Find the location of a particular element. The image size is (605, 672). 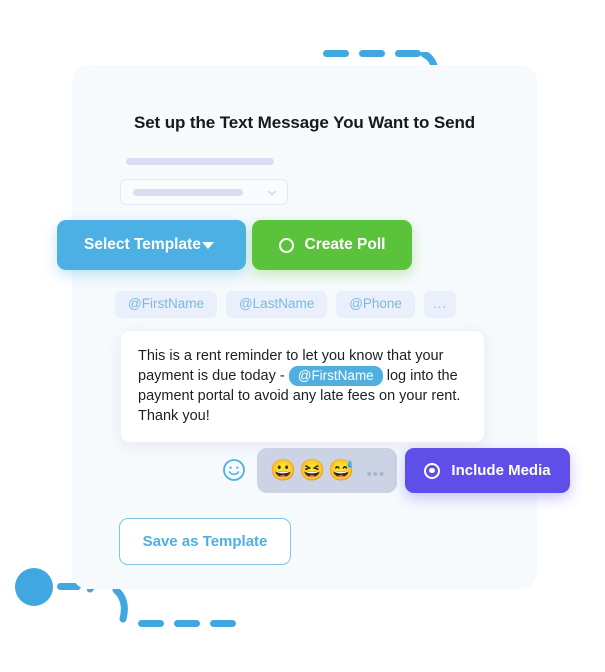

caret-down-icon is located at coordinates (208, 245).